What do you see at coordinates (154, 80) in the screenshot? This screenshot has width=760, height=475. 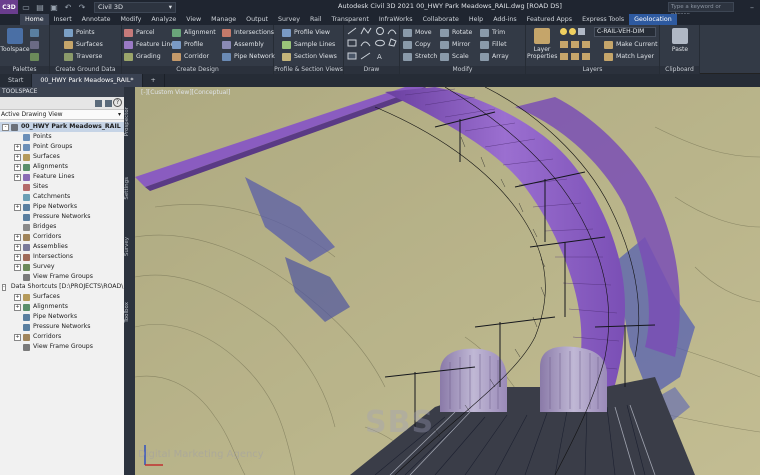 I see `new-tab-button: +` at bounding box center [154, 80].